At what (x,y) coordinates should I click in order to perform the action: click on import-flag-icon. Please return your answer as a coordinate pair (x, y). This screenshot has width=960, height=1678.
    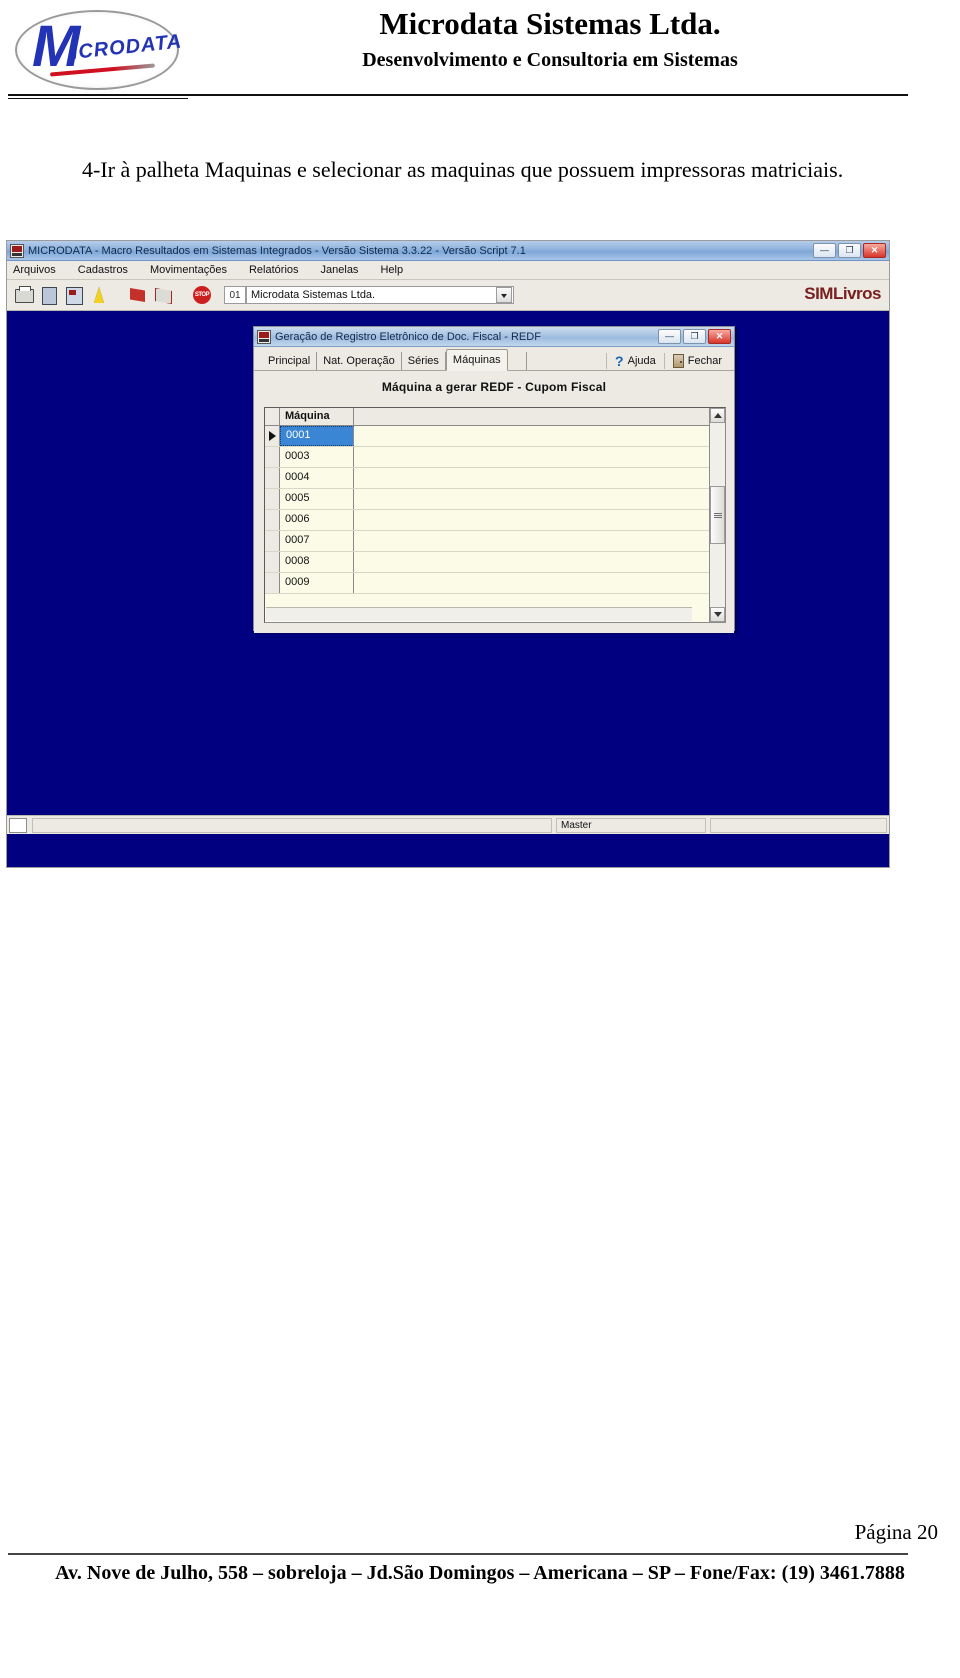
    Looking at the image, I should click on (138, 295).